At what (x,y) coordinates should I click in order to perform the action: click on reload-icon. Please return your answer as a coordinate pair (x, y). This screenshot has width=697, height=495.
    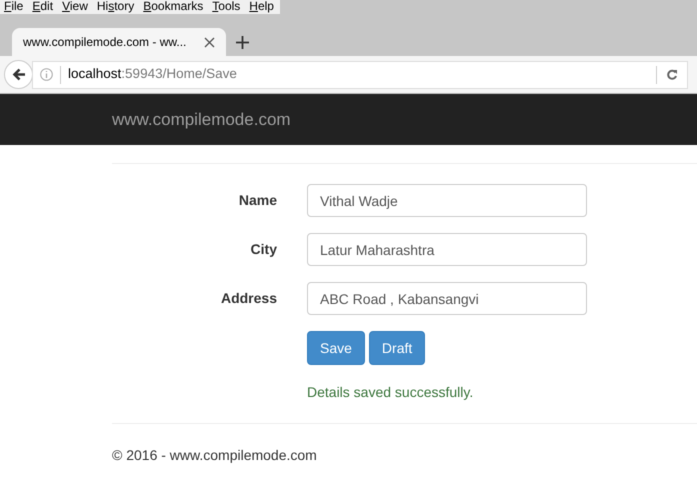
    Looking at the image, I should click on (672, 74).